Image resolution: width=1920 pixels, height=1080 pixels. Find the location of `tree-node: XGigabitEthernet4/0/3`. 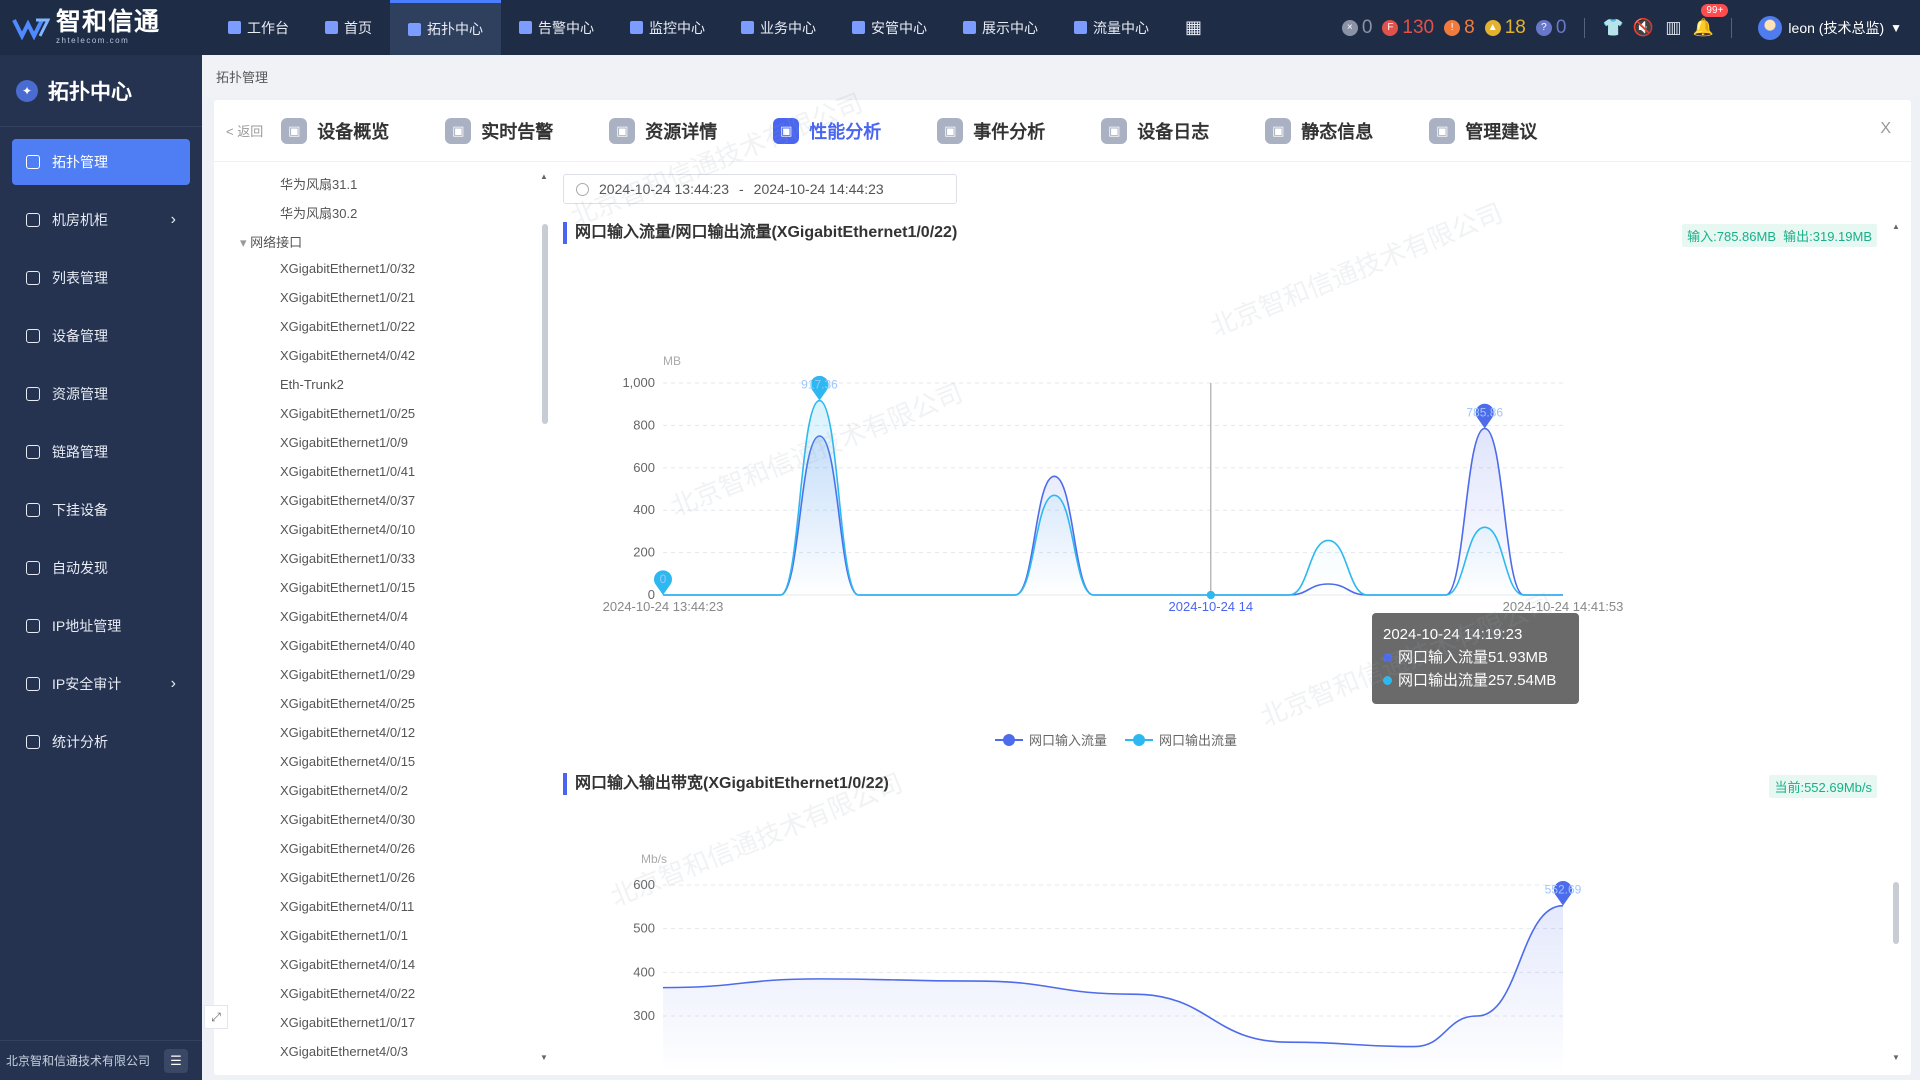

tree-node: XGigabitEthernet4/0/3 is located at coordinates (344, 1051).